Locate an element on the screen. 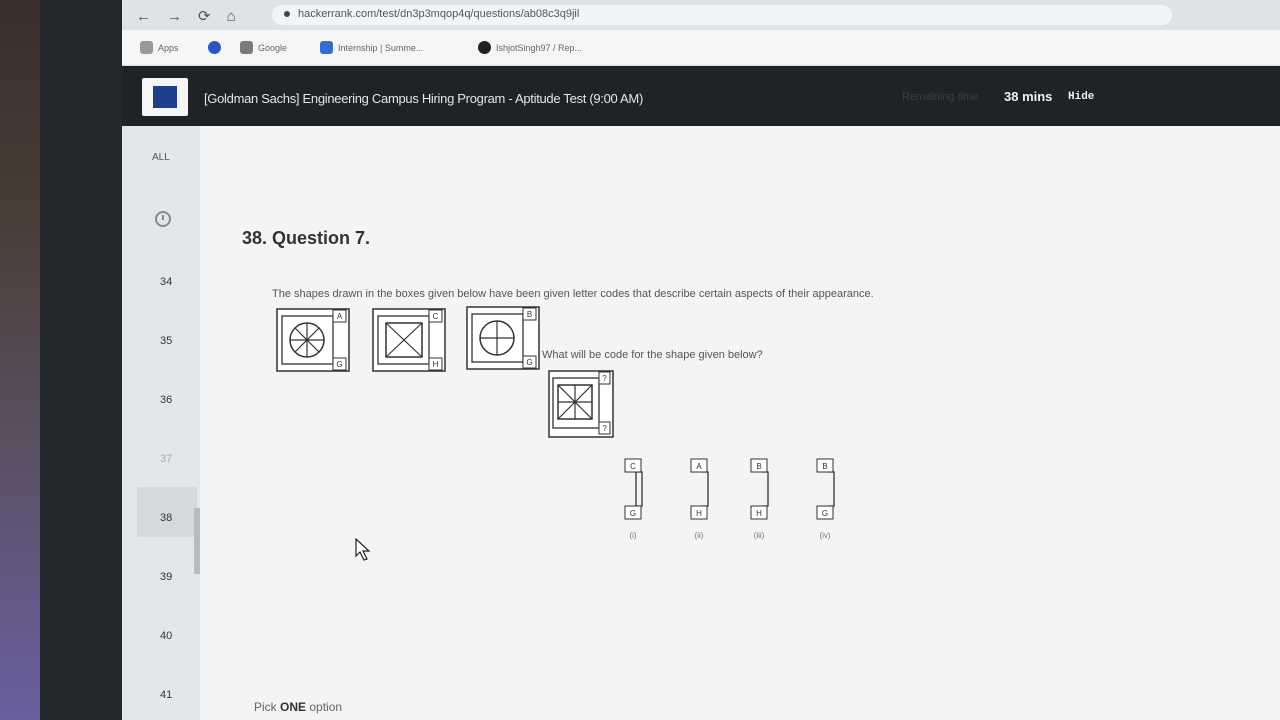 The width and height of the screenshot is (1280, 720). pick-count: ONE is located at coordinates (293, 707).